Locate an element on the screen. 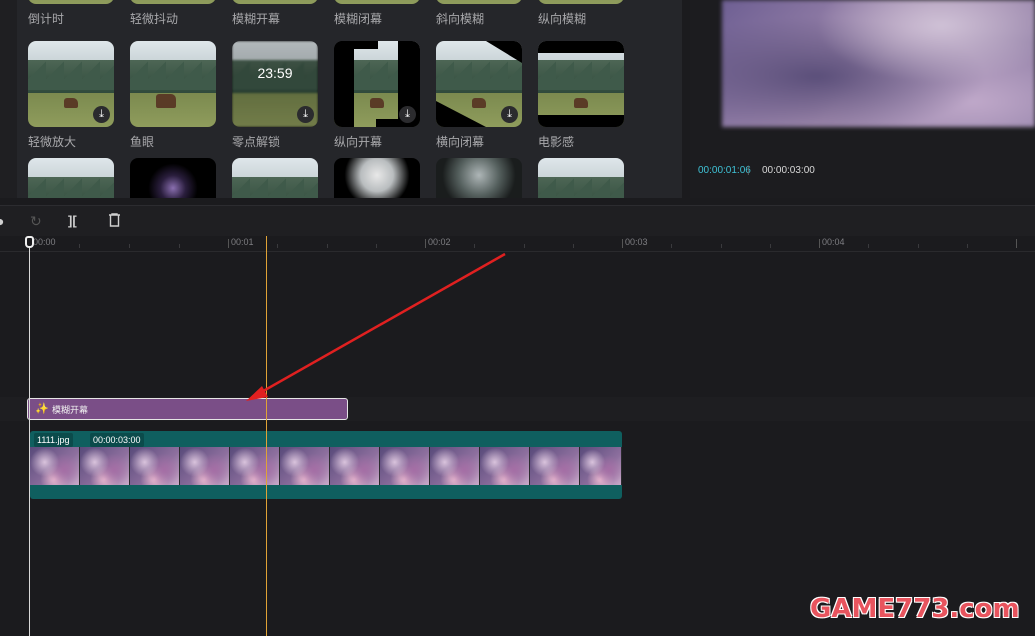 Image resolution: width=1035 pixels, height=636 pixels. effect-diagonal-blur: ⤓ 斜向模糊 is located at coordinates (480, 13).